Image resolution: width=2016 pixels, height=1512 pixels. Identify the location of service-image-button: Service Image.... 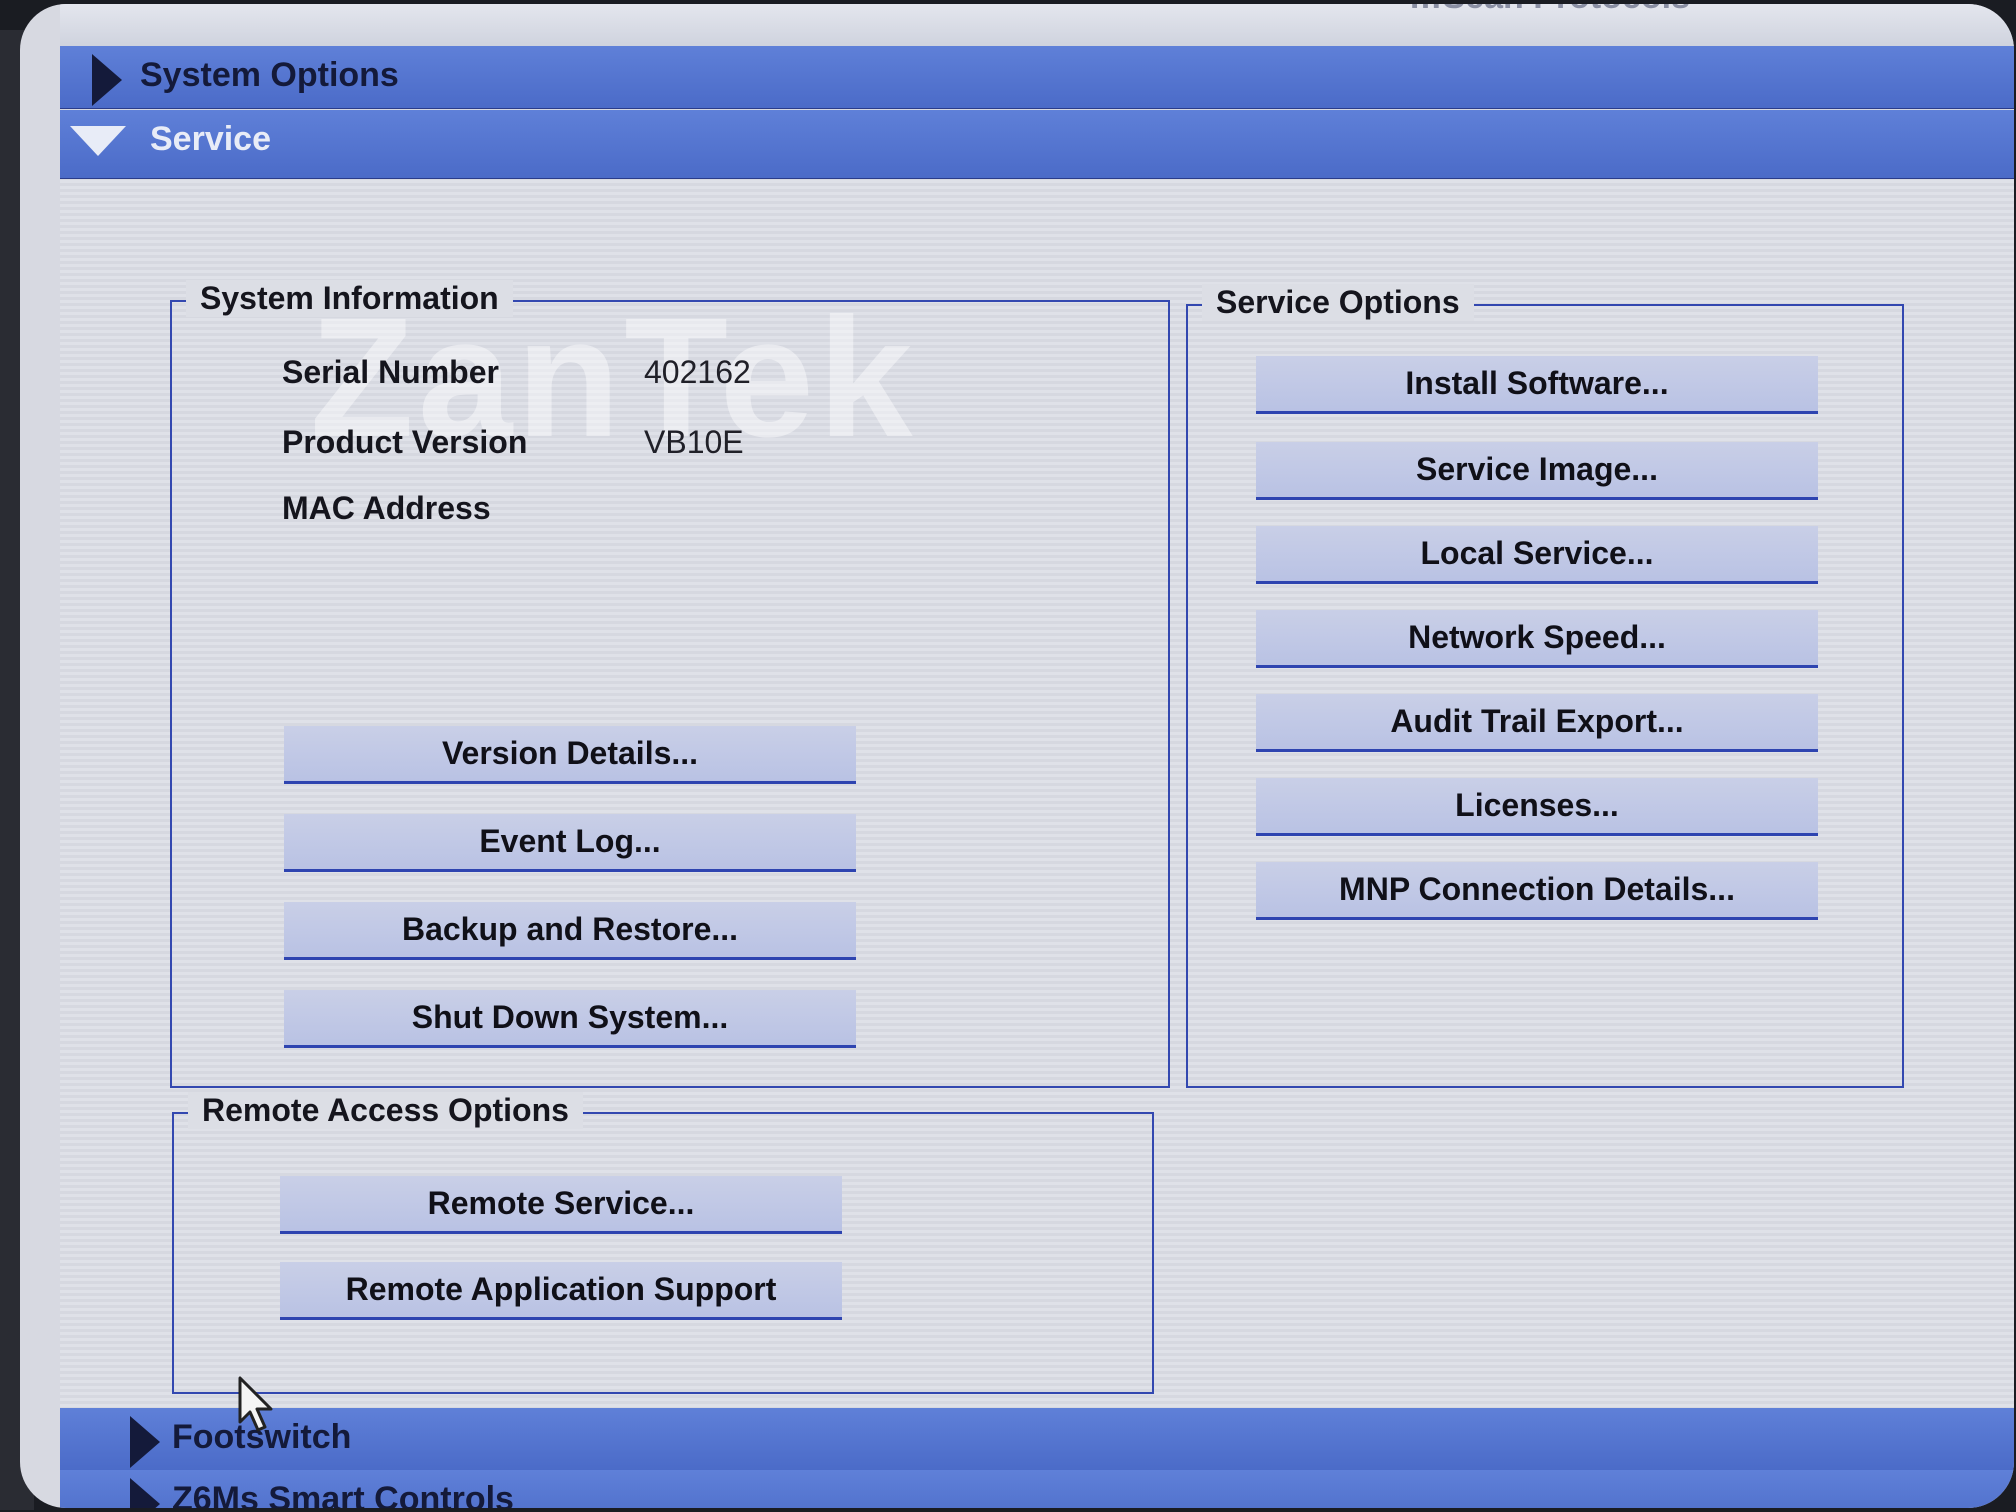
(1537, 471).